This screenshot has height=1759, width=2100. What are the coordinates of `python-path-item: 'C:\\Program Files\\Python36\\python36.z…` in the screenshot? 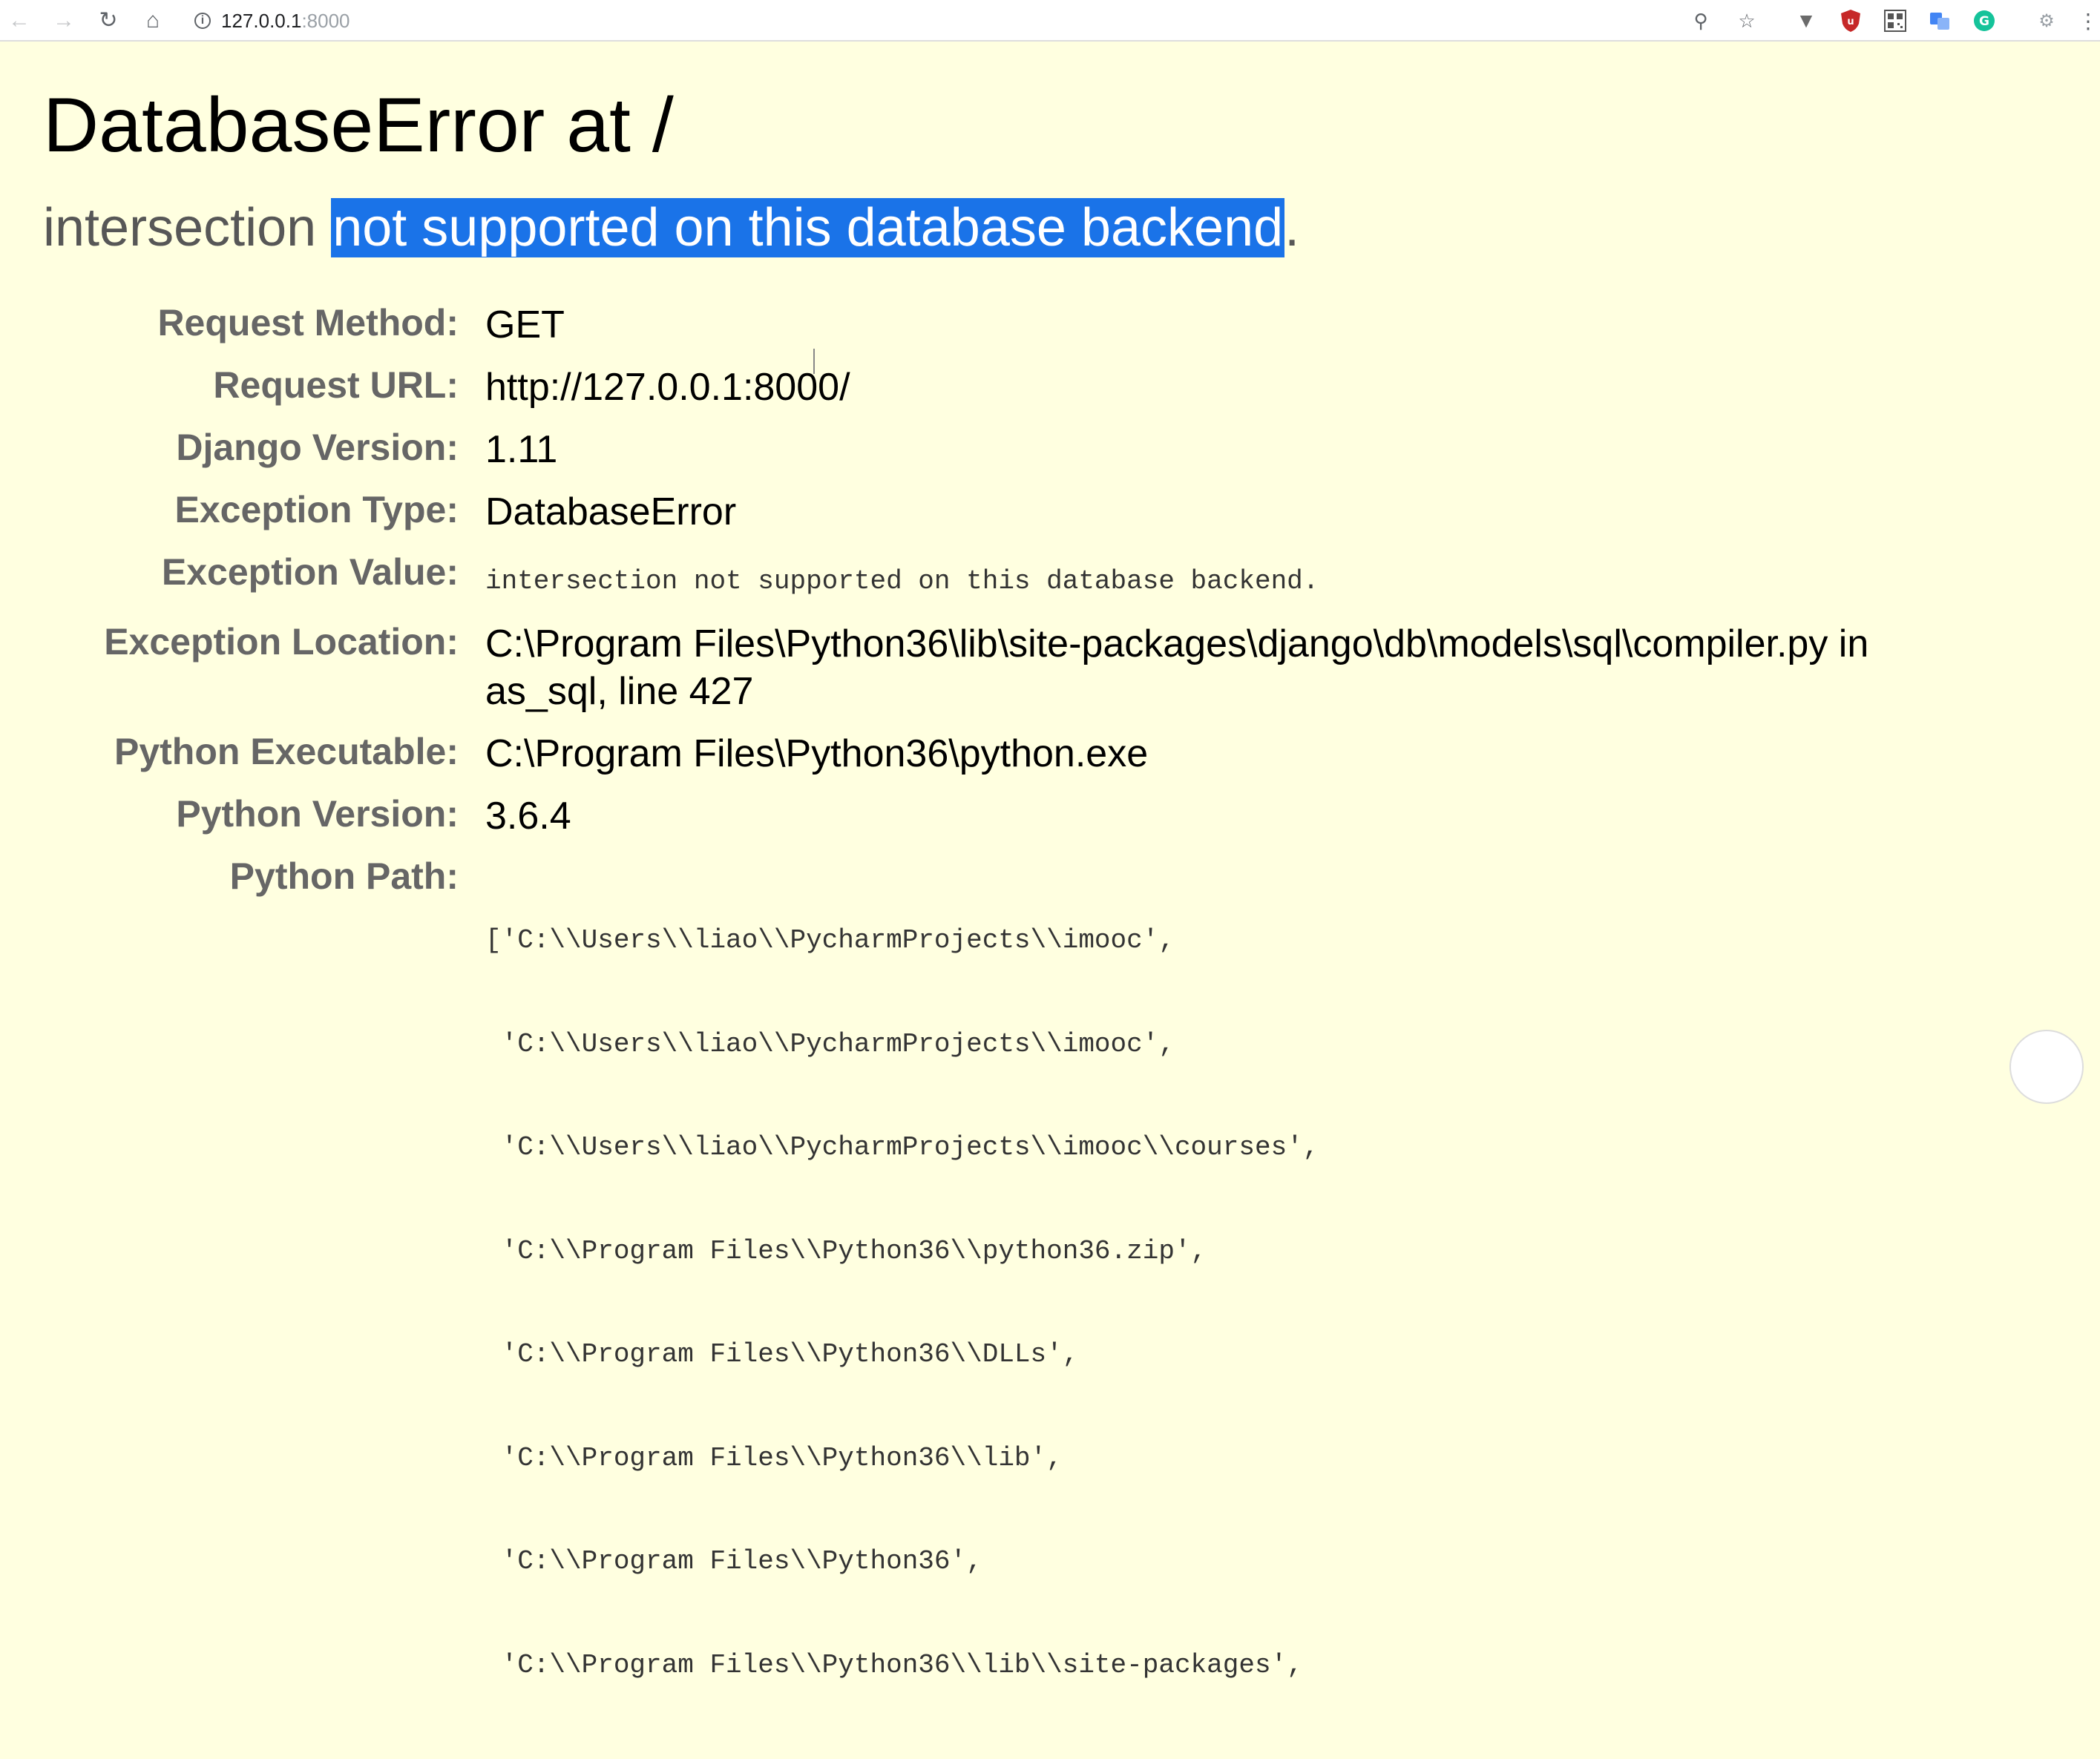 It's located at (846, 1250).